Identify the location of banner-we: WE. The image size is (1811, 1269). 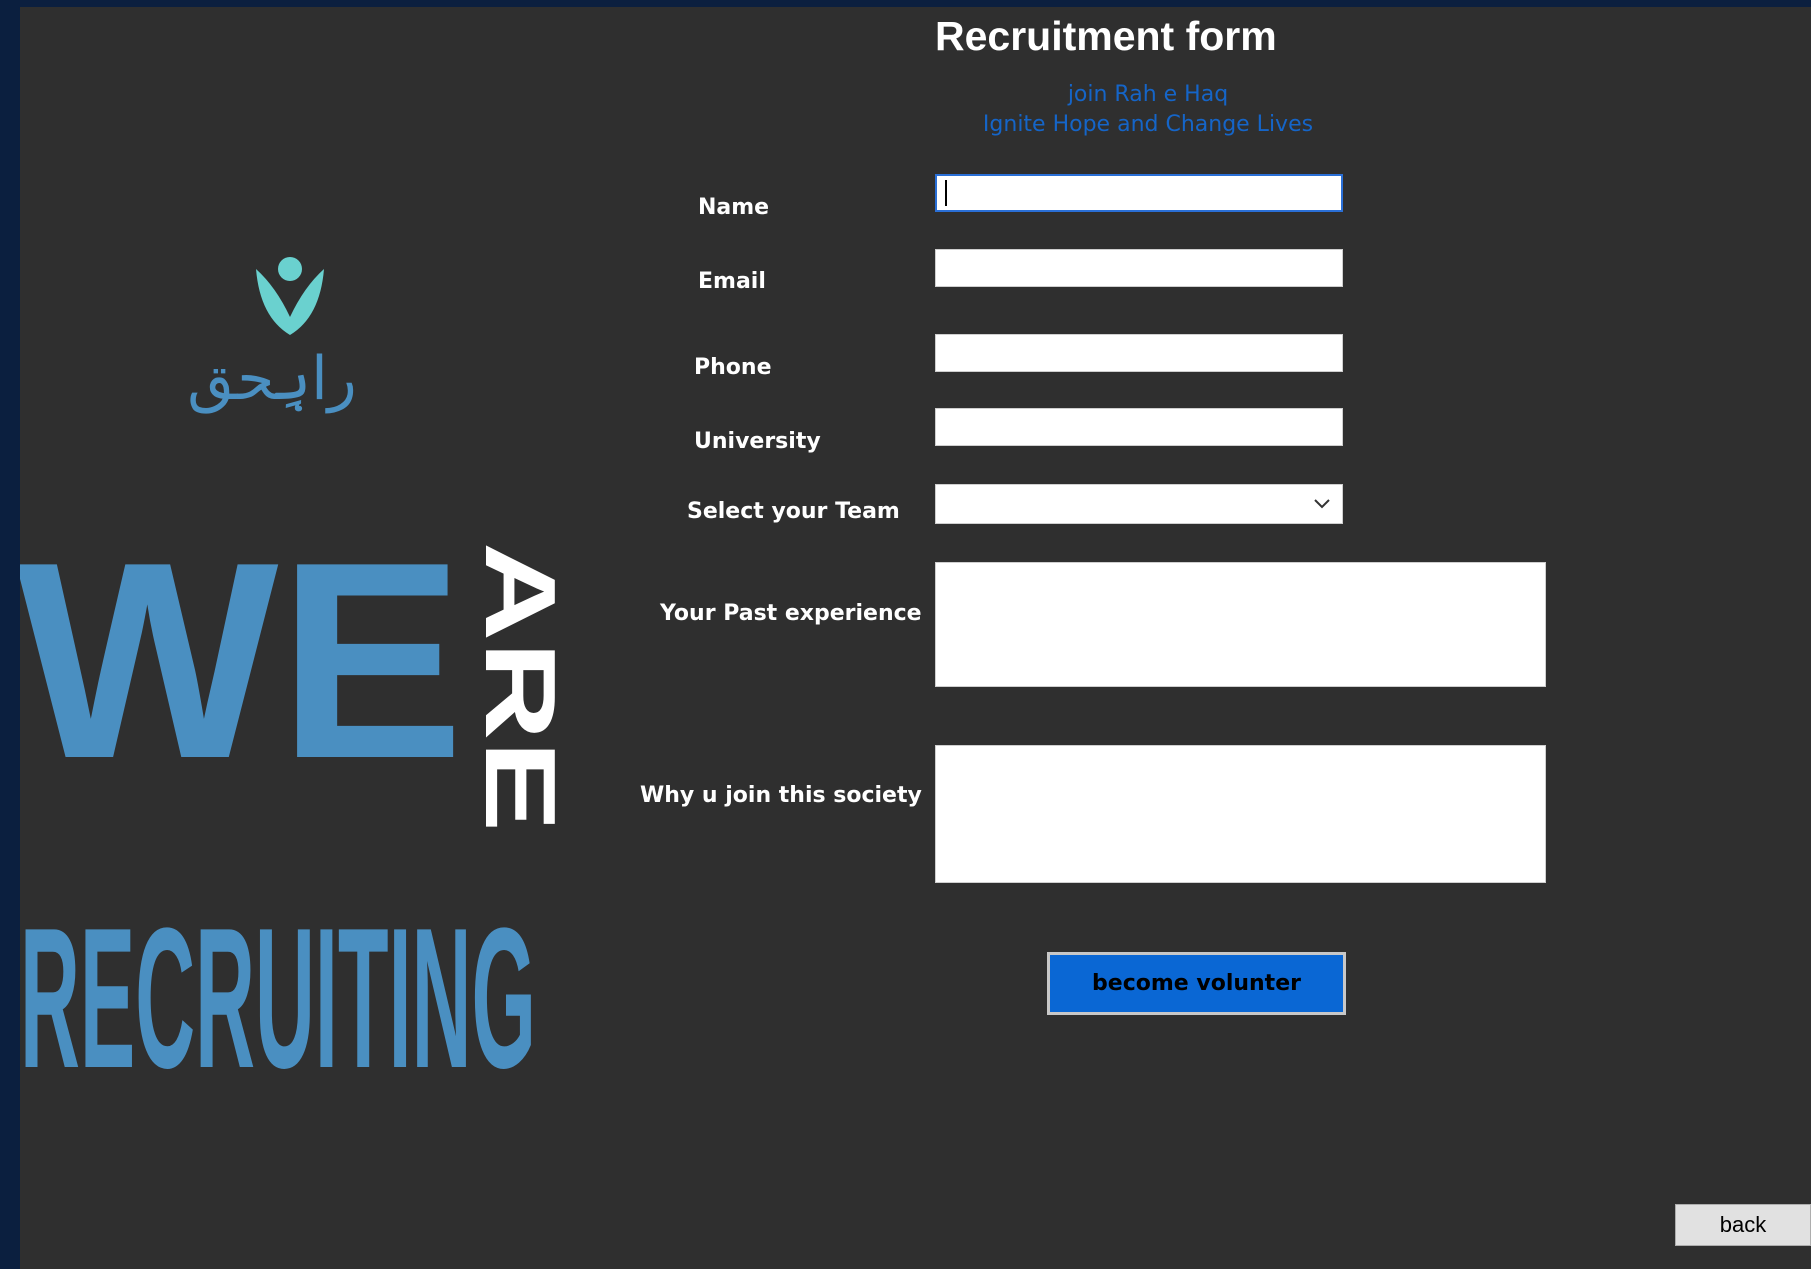
(242, 672).